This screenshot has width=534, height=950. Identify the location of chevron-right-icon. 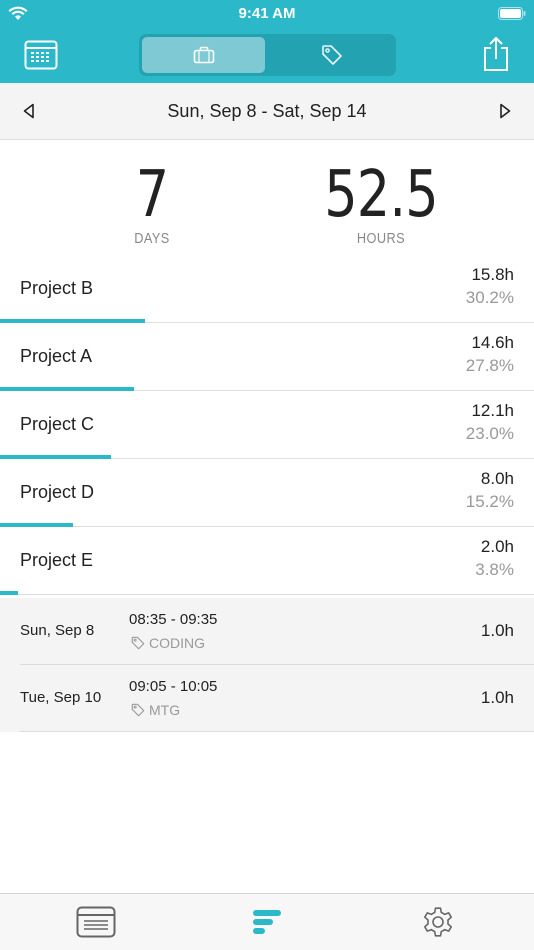
(505, 111).